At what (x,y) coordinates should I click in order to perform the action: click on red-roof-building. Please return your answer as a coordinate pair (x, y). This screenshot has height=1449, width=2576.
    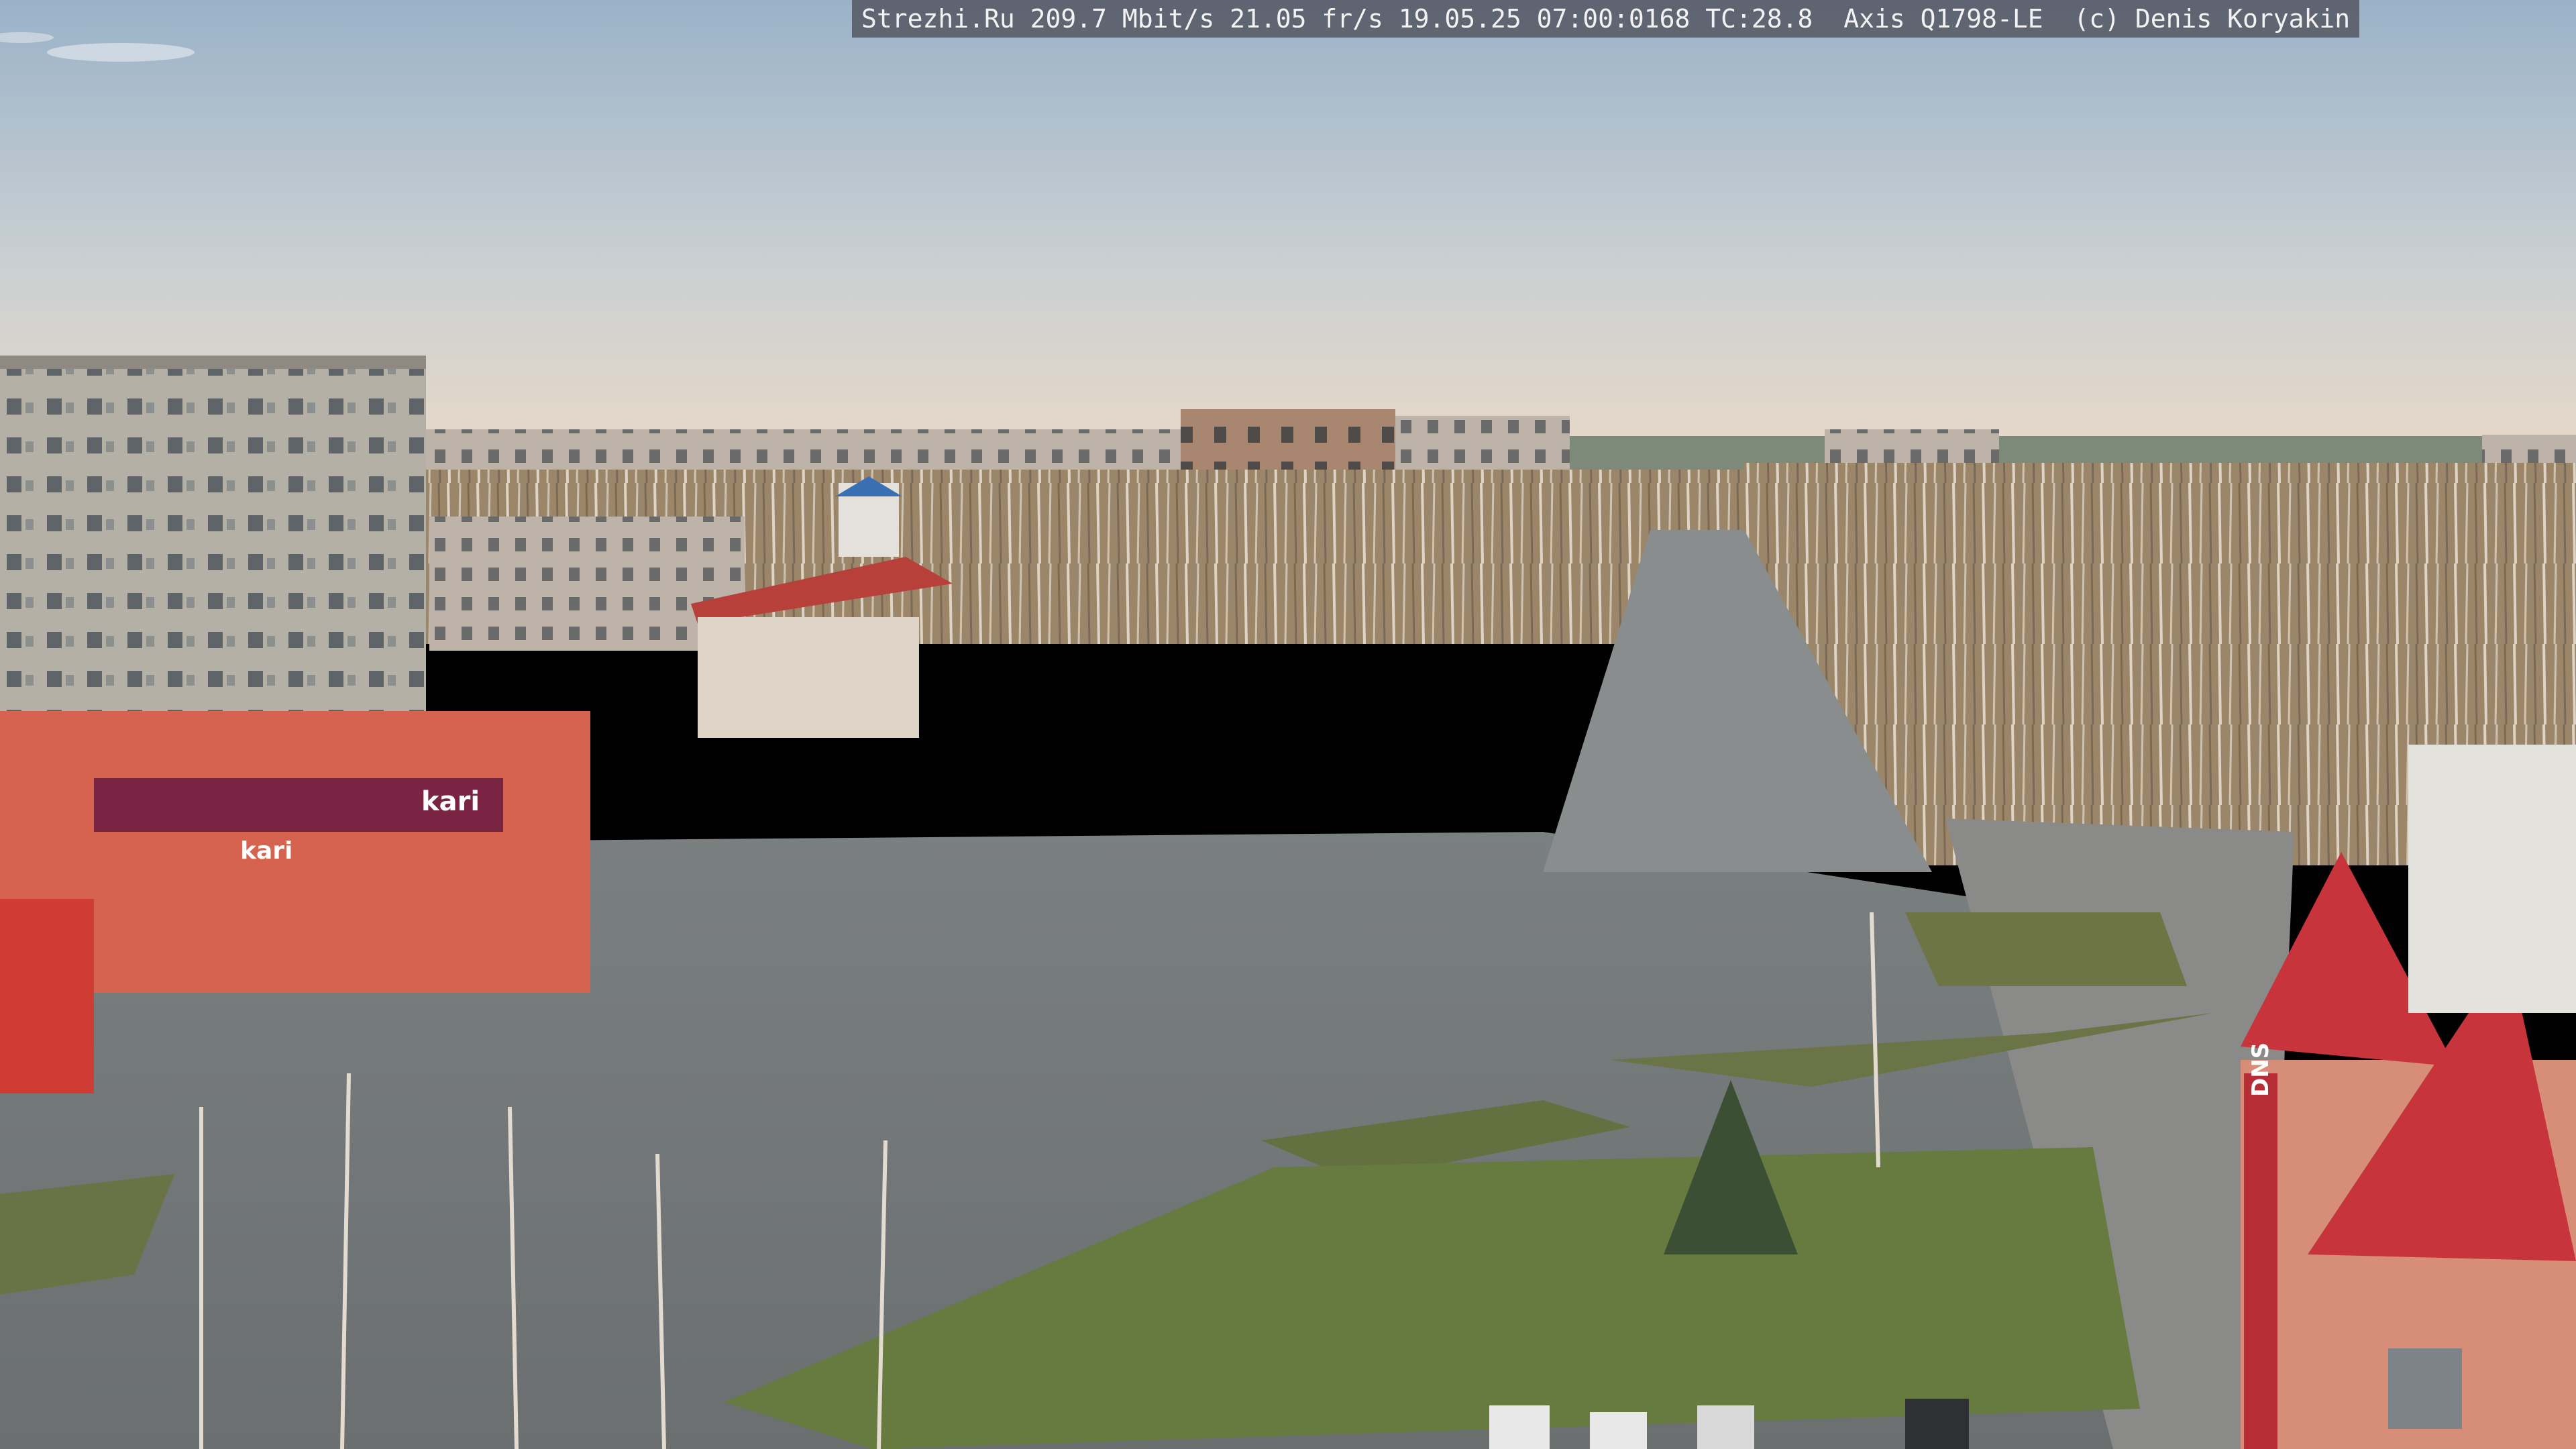
    Looking at the image, I should click on (808, 677).